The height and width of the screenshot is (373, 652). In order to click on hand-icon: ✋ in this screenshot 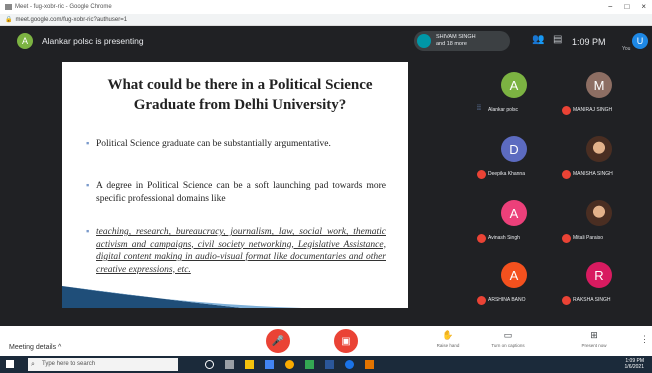, I will do `click(448, 335)`.